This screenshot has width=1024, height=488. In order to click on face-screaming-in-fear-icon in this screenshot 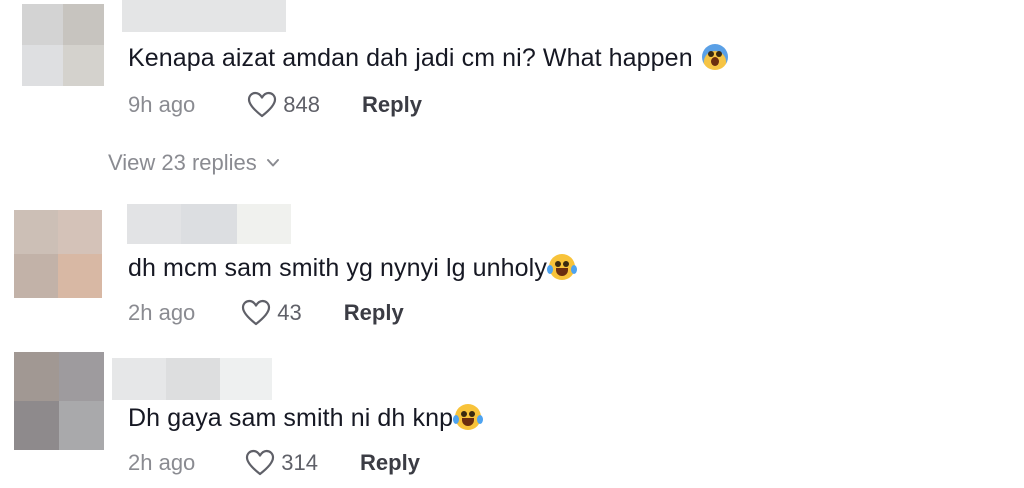, I will do `click(714, 57)`.